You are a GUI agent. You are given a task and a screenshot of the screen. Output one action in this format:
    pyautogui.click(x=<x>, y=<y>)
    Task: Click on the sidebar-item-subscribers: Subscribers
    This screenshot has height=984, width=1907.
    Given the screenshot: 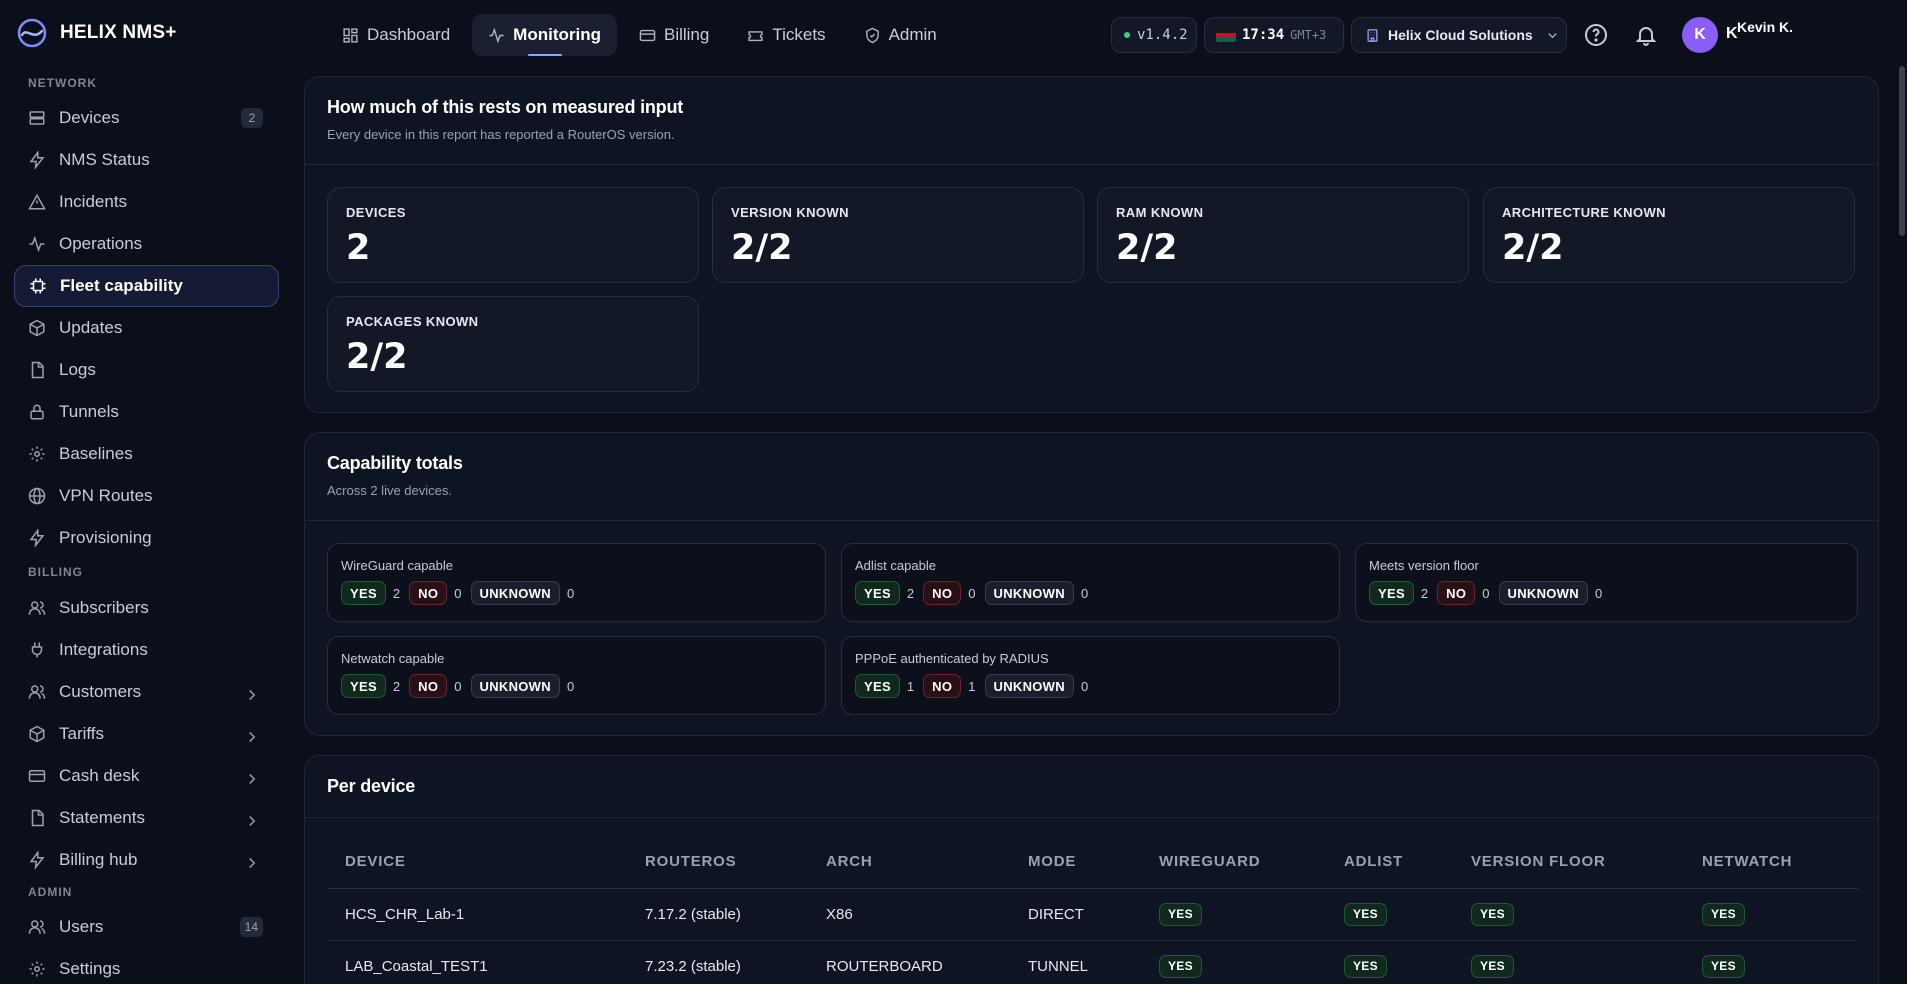 What is the action you would take?
    pyautogui.click(x=146, y=608)
    